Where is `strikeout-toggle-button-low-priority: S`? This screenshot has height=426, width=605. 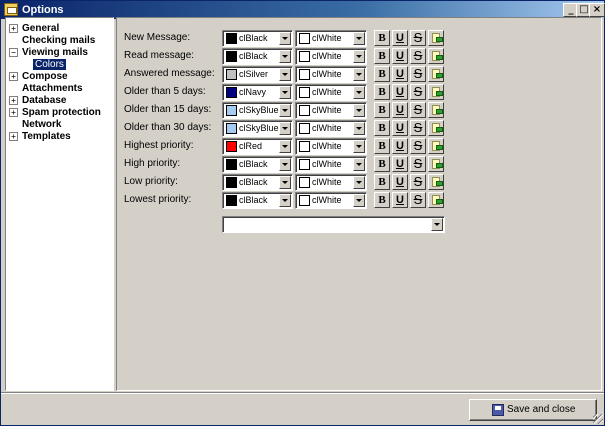
strikeout-toggle-button-low-priority: S is located at coordinates (418, 182).